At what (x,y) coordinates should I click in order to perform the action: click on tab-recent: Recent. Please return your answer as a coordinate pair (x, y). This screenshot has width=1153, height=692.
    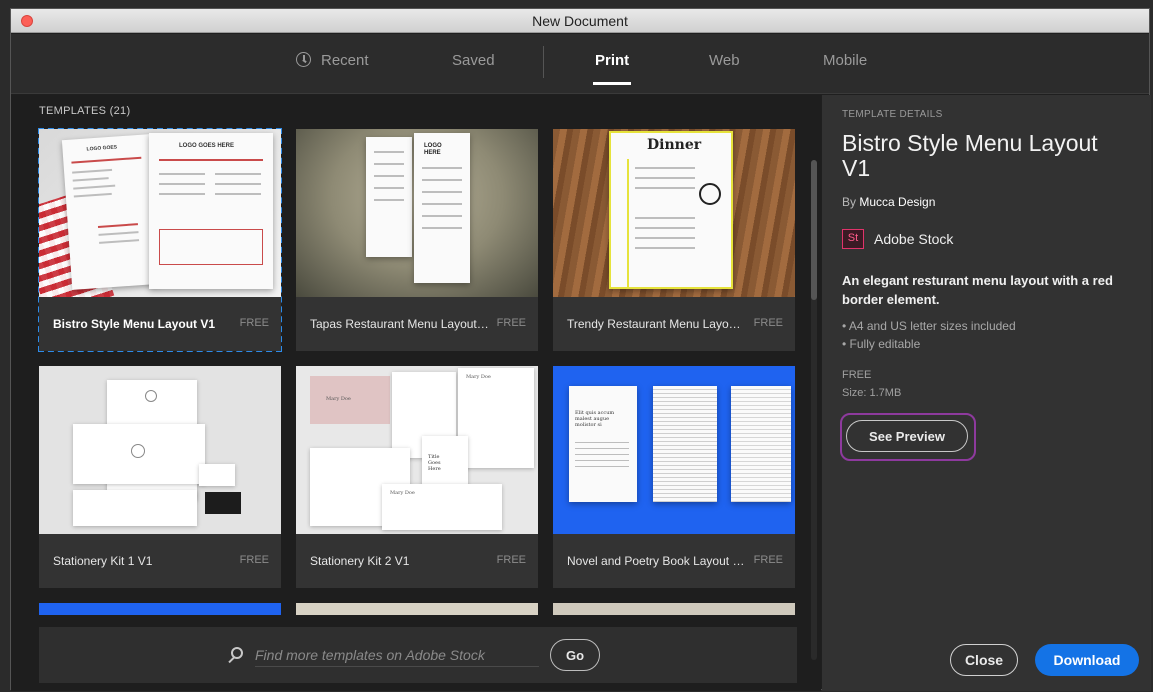
    Looking at the image, I should click on (332, 60).